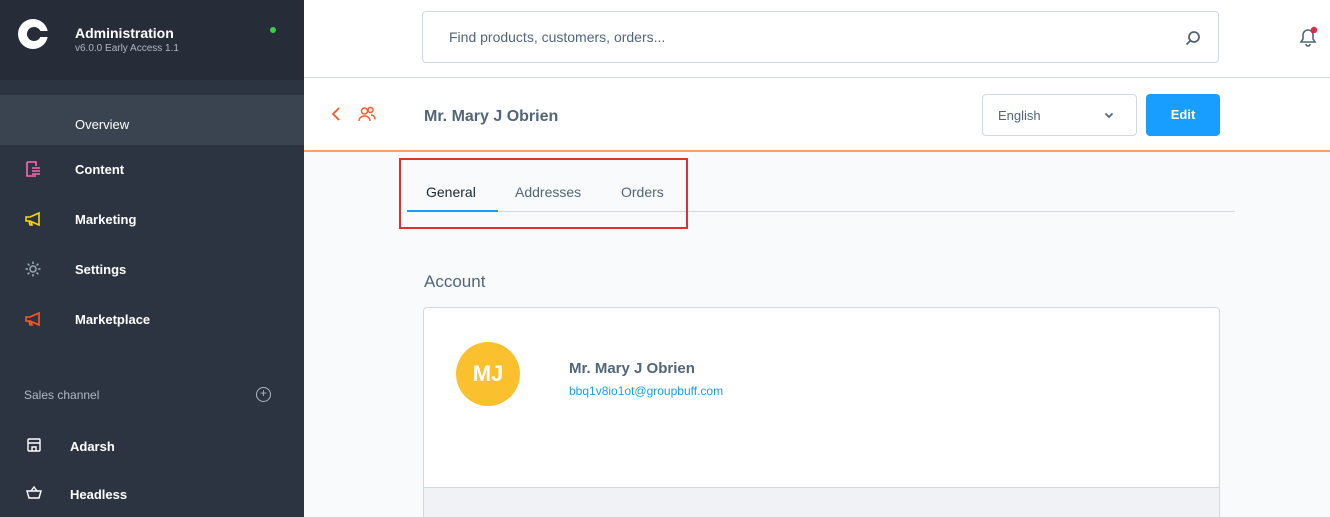 This screenshot has width=1330, height=517. I want to click on notification-bell-icon, so click(1308, 37).